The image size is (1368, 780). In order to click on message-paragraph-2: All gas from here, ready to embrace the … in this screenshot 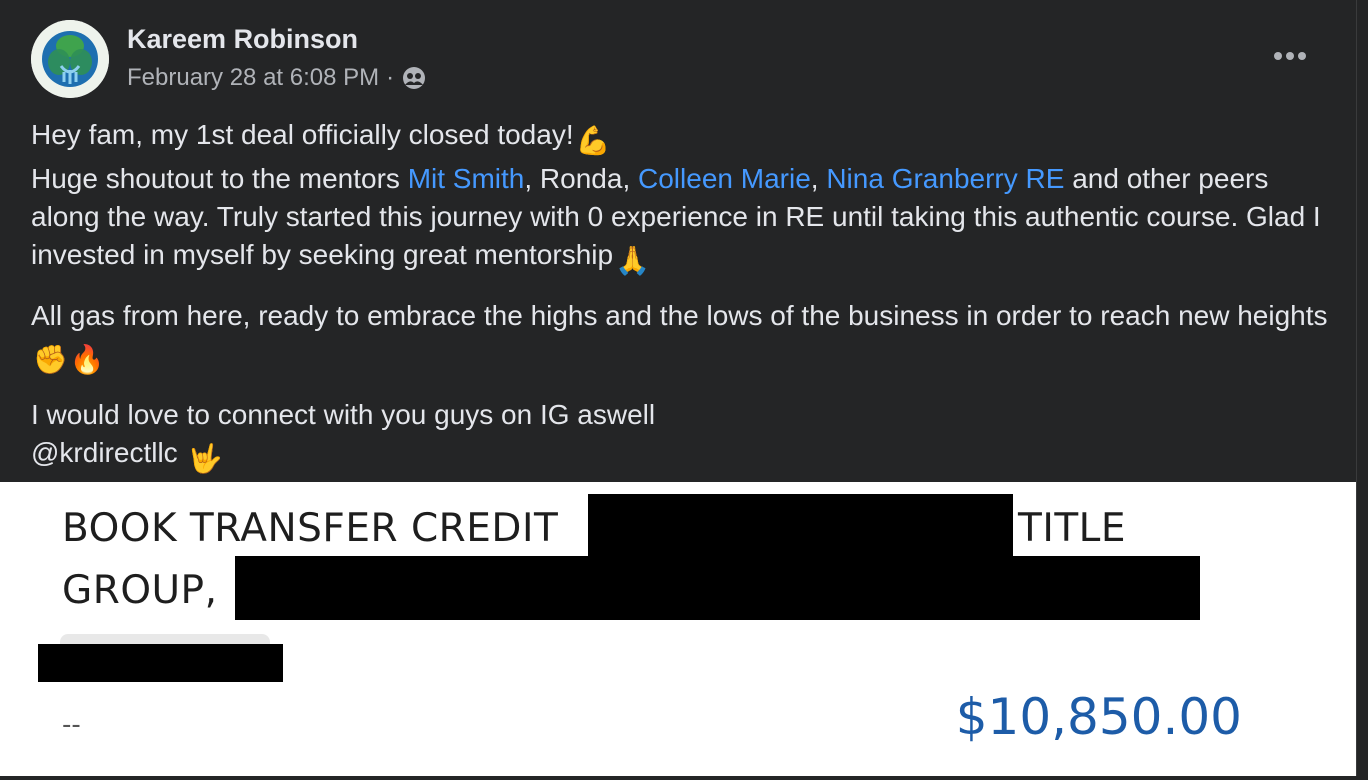, I will do `click(681, 338)`.